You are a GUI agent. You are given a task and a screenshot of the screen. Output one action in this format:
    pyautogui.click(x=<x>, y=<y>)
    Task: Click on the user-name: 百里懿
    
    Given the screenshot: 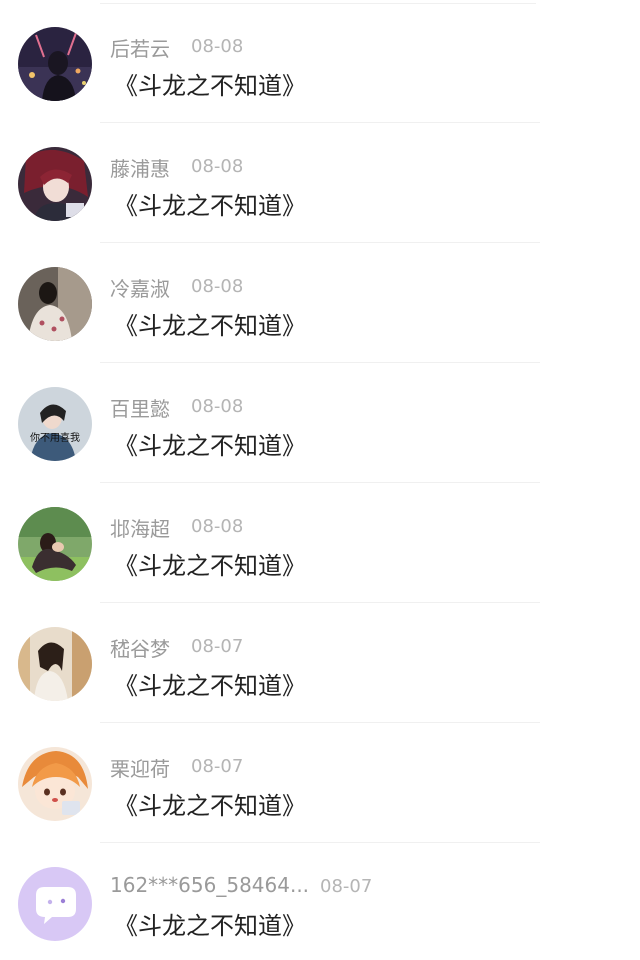 What is the action you would take?
    pyautogui.click(x=140, y=407)
    